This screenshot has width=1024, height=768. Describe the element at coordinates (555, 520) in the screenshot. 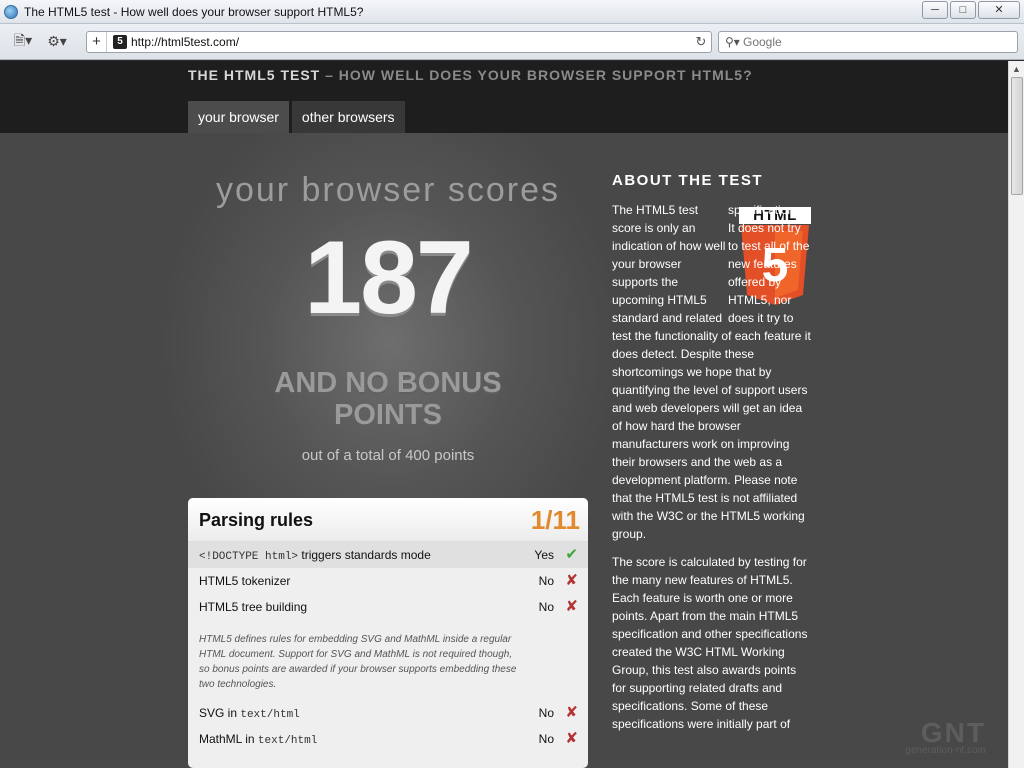

I see `panel-score: 1/11` at that location.